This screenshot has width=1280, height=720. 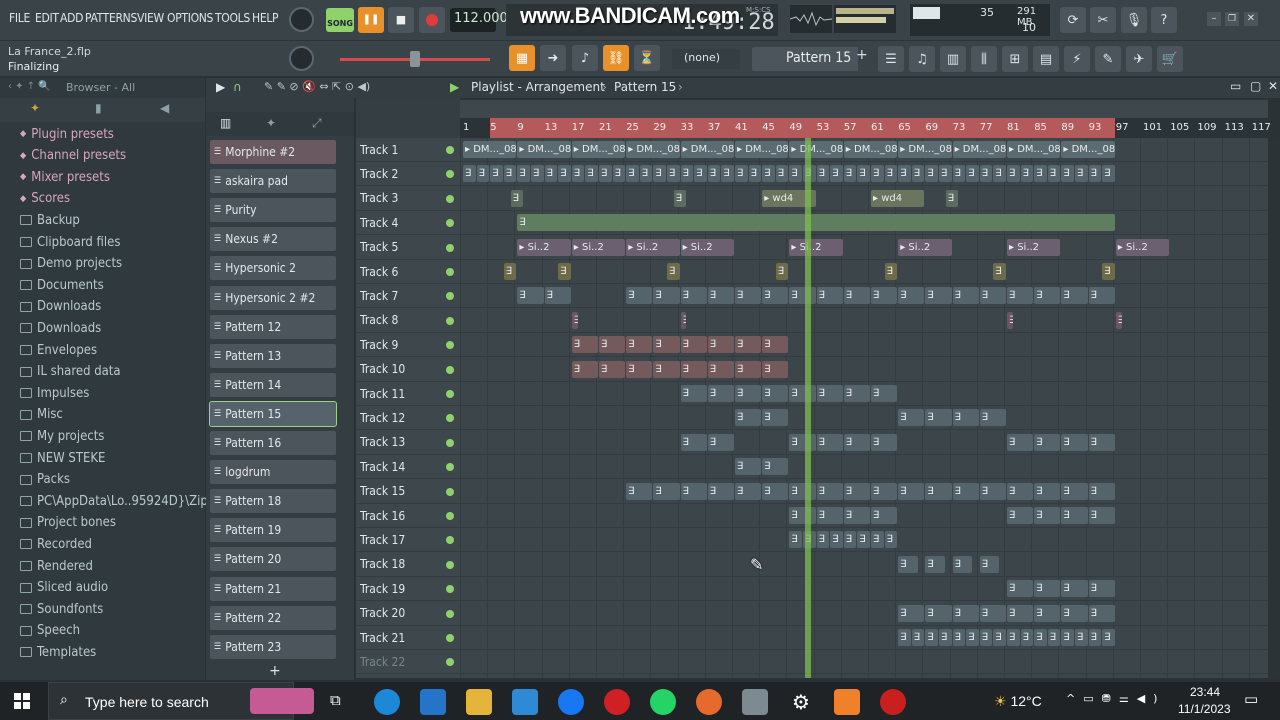 I want to click on edge-icon, so click(x=387, y=702).